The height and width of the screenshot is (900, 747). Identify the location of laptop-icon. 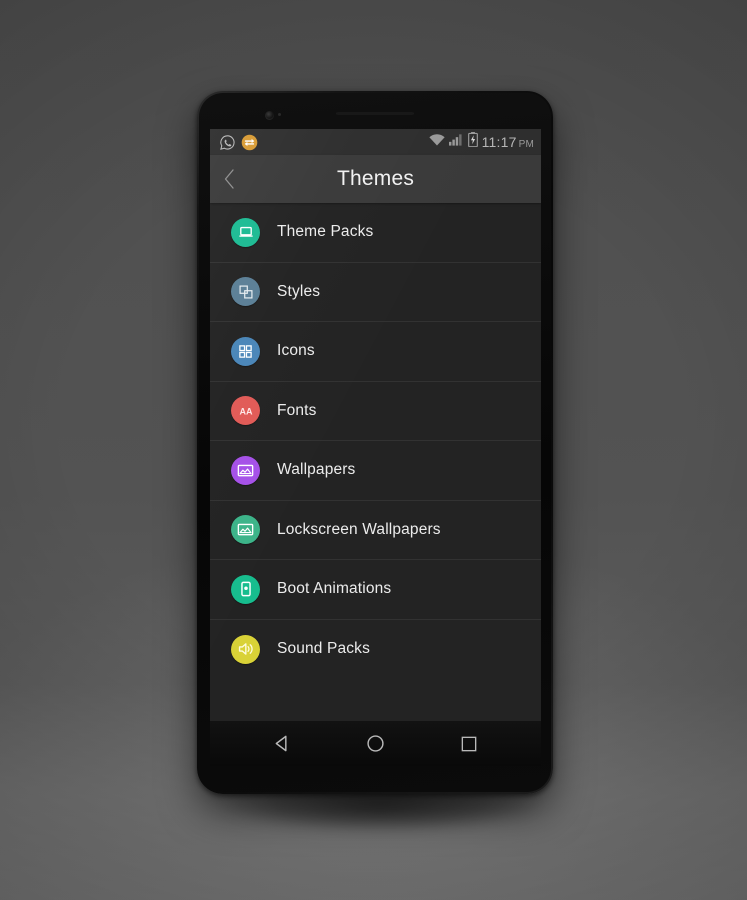
(245, 232).